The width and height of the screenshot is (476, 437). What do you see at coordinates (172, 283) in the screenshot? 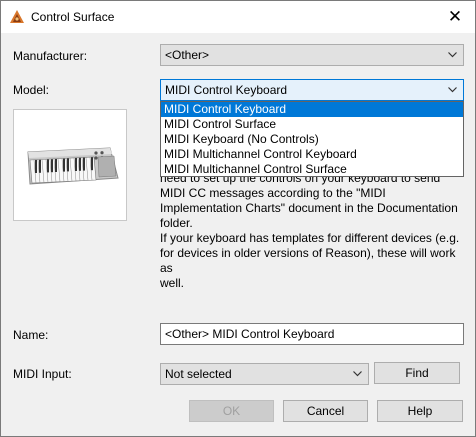
I see `description-line: well.` at bounding box center [172, 283].